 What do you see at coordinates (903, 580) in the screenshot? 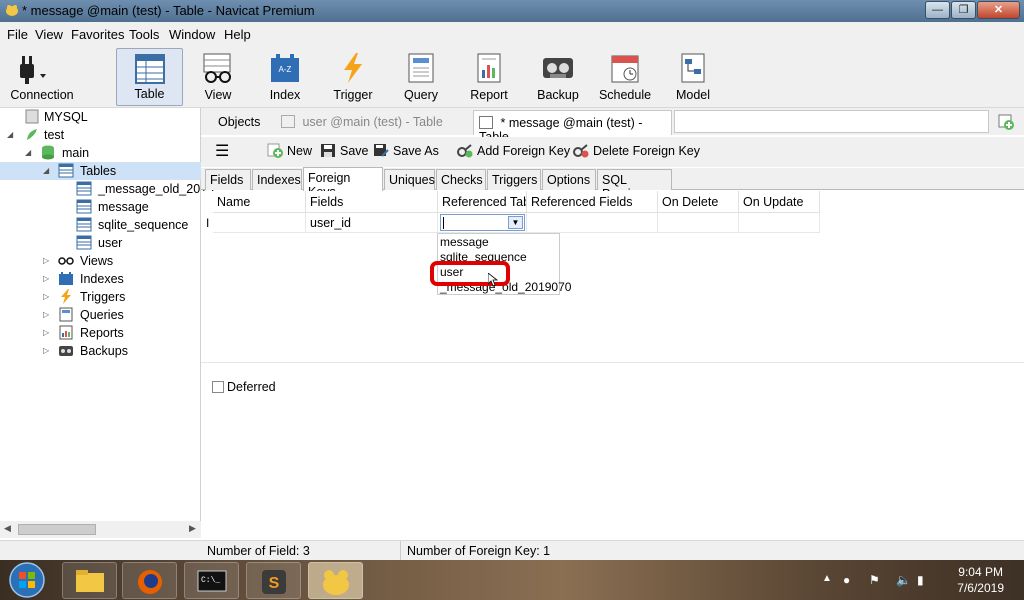
I see `volume-icon: 🔈` at bounding box center [903, 580].